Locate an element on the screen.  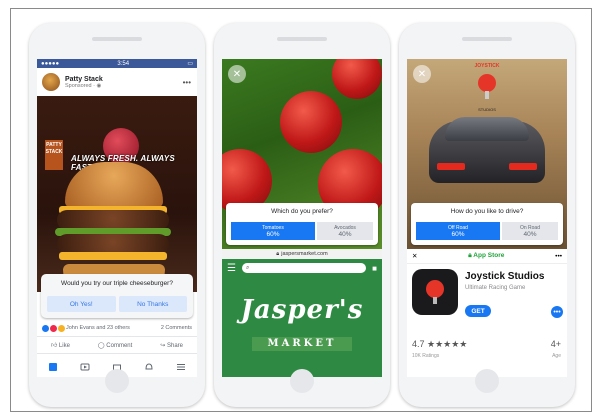
poll-option-tomatoes: Tomatoes 60% is located at coordinates (273, 231).